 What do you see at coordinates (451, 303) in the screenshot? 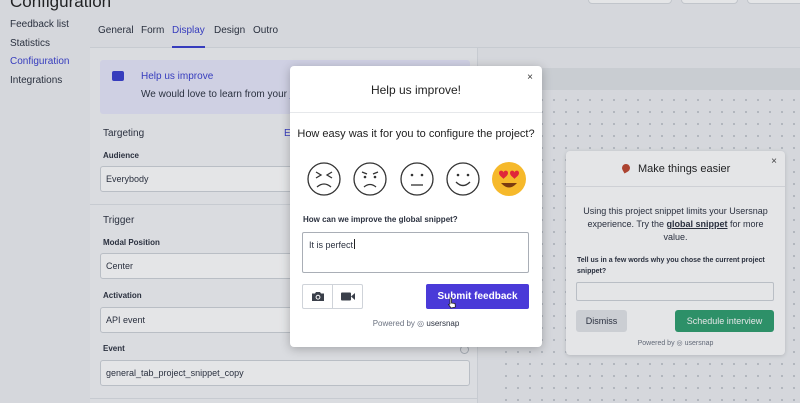
I see `hand-cursor-icon` at bounding box center [451, 303].